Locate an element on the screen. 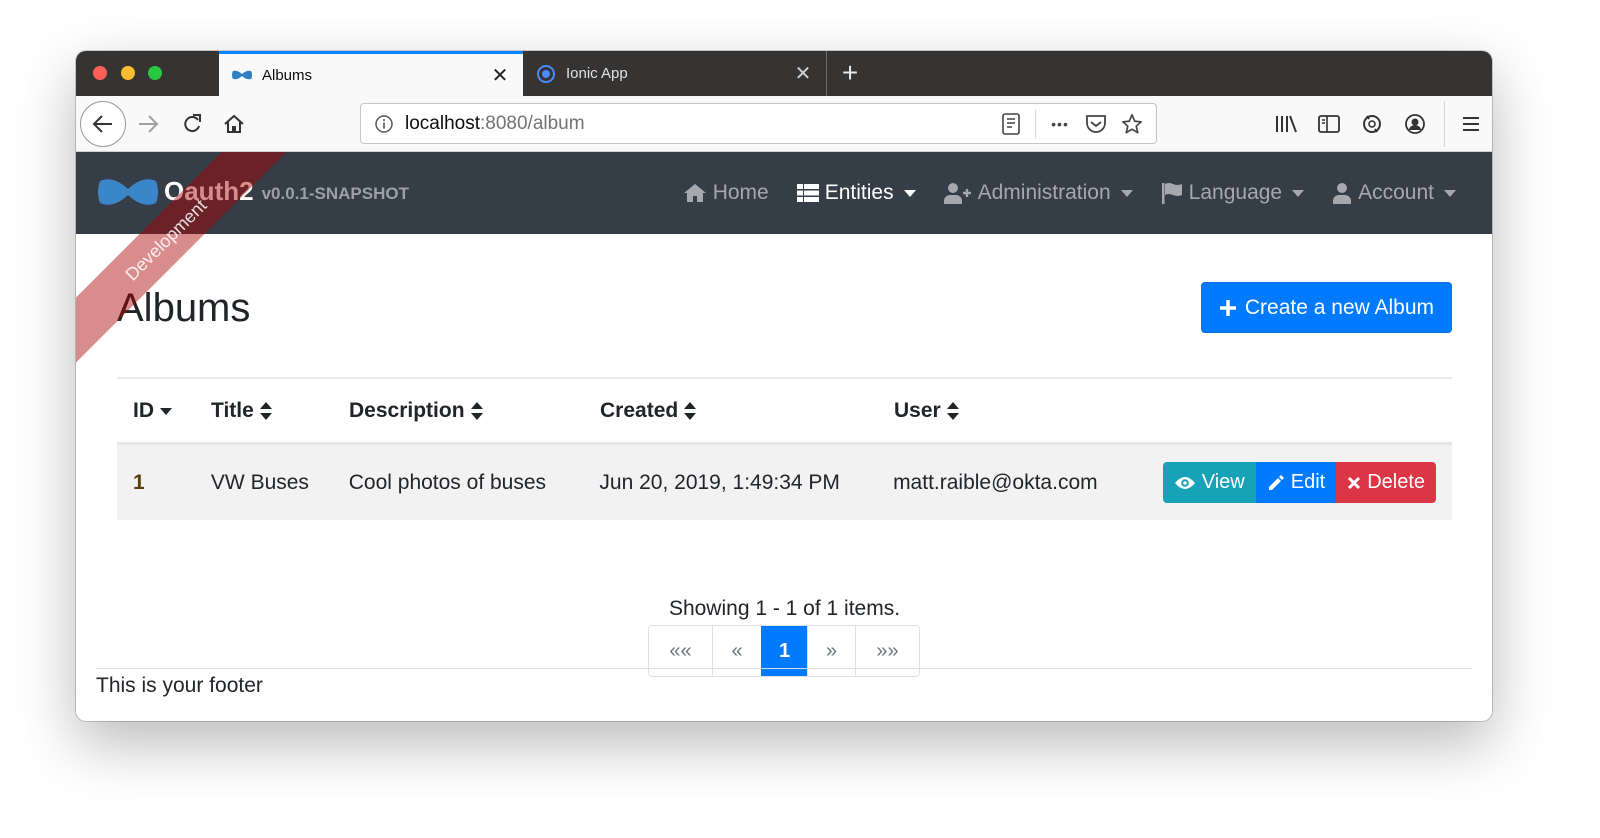 This screenshot has height=838, width=1600. reader-view-icon is located at coordinates (1011, 124).